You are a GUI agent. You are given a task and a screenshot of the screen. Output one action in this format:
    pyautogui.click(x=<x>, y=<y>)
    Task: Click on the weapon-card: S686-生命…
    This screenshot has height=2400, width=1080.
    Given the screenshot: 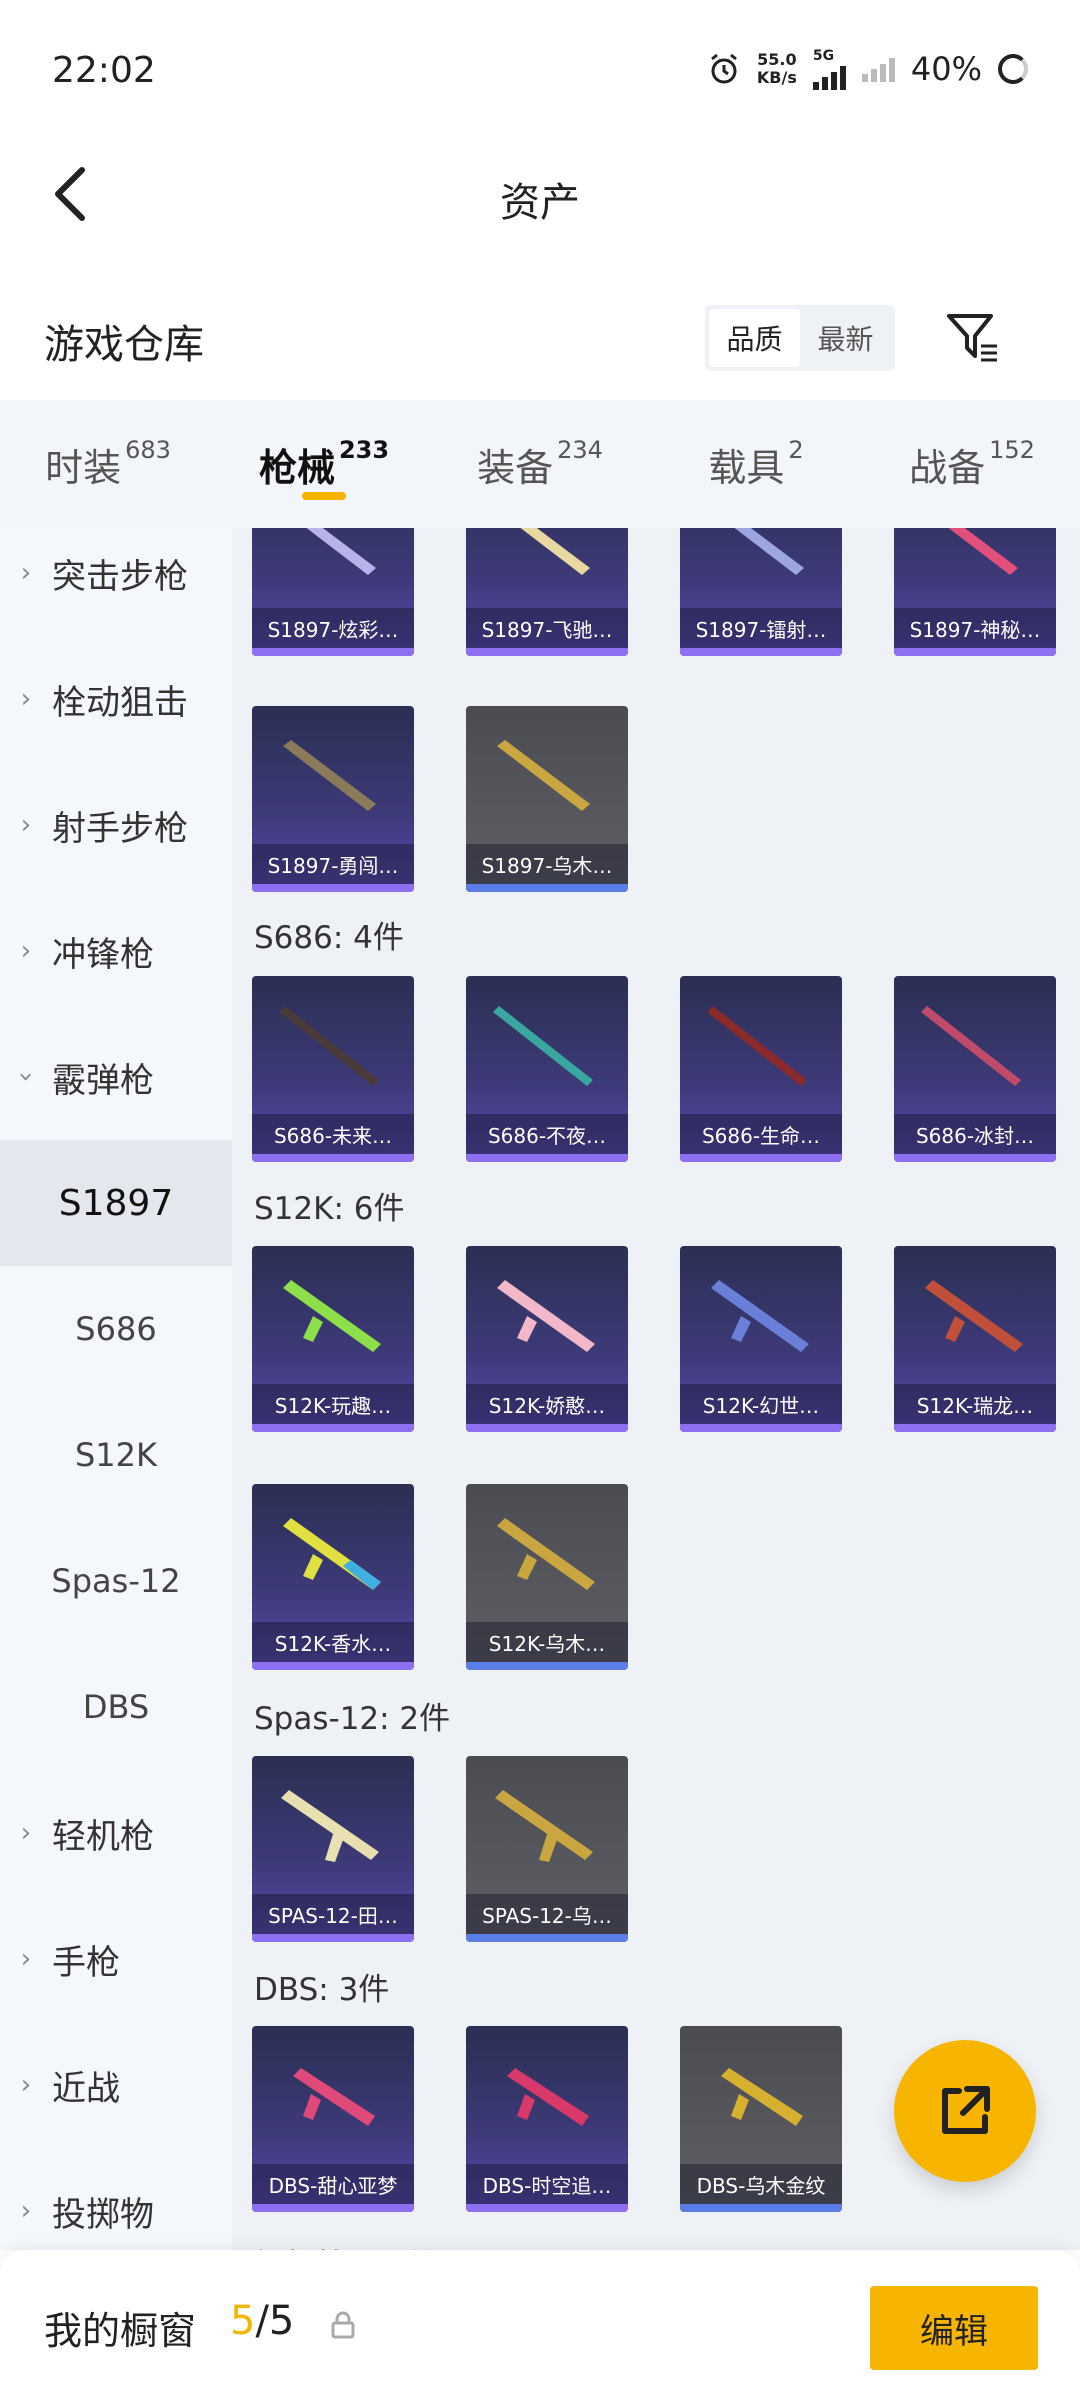 What is the action you would take?
    pyautogui.click(x=761, y=1069)
    